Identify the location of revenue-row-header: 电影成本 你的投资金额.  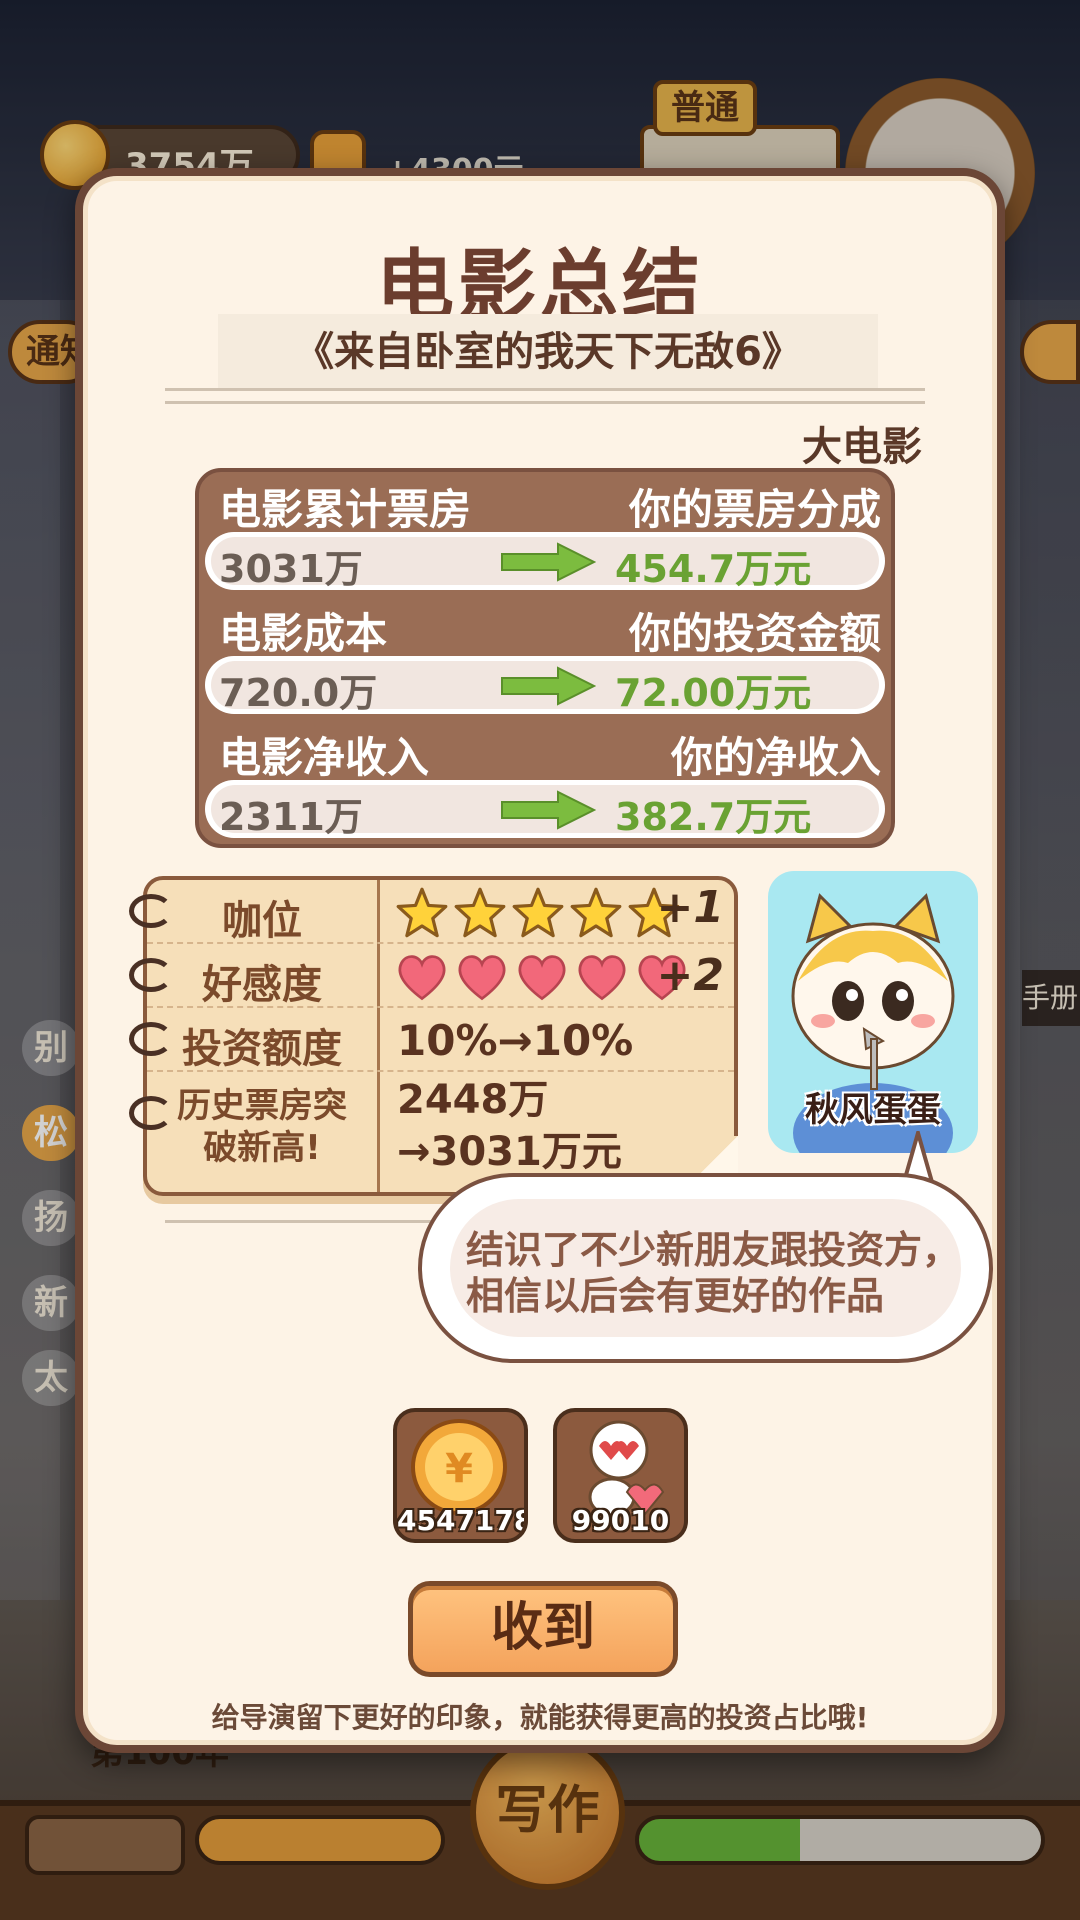
(545, 627).